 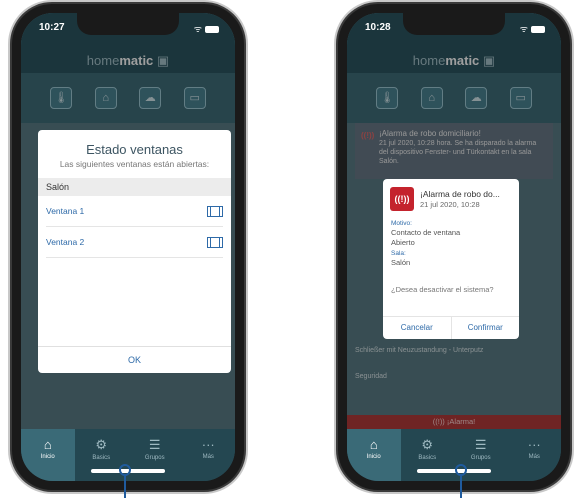 What do you see at coordinates (417, 328) in the screenshot?
I see `cancel-button: Cancelar` at bounding box center [417, 328].